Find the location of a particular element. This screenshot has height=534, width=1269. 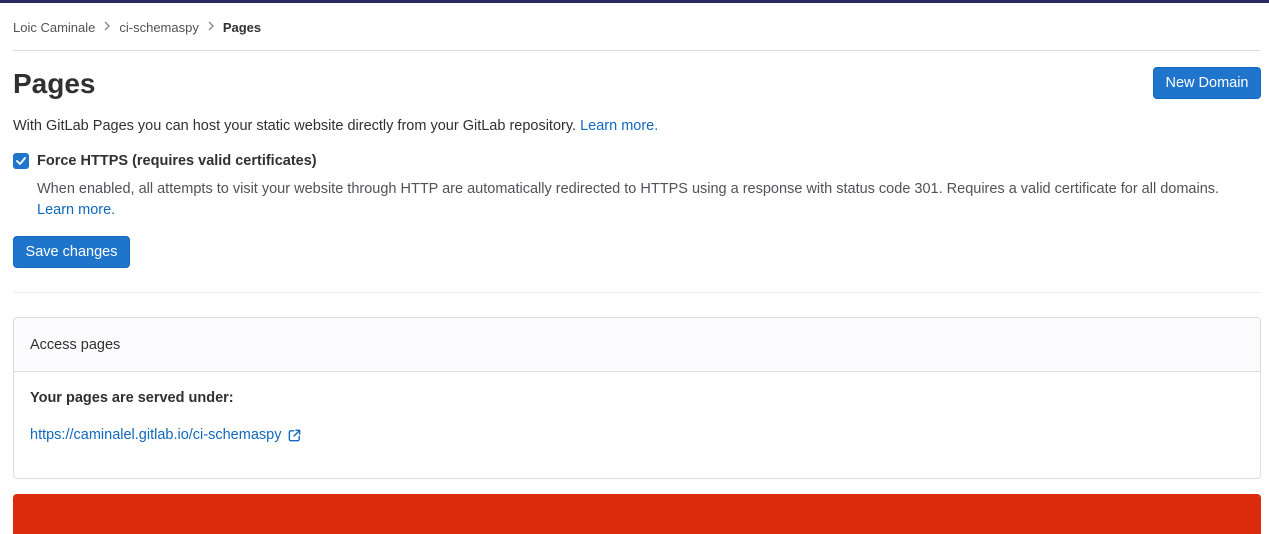

intro-learn-more-link: Learn more. is located at coordinates (619, 126).